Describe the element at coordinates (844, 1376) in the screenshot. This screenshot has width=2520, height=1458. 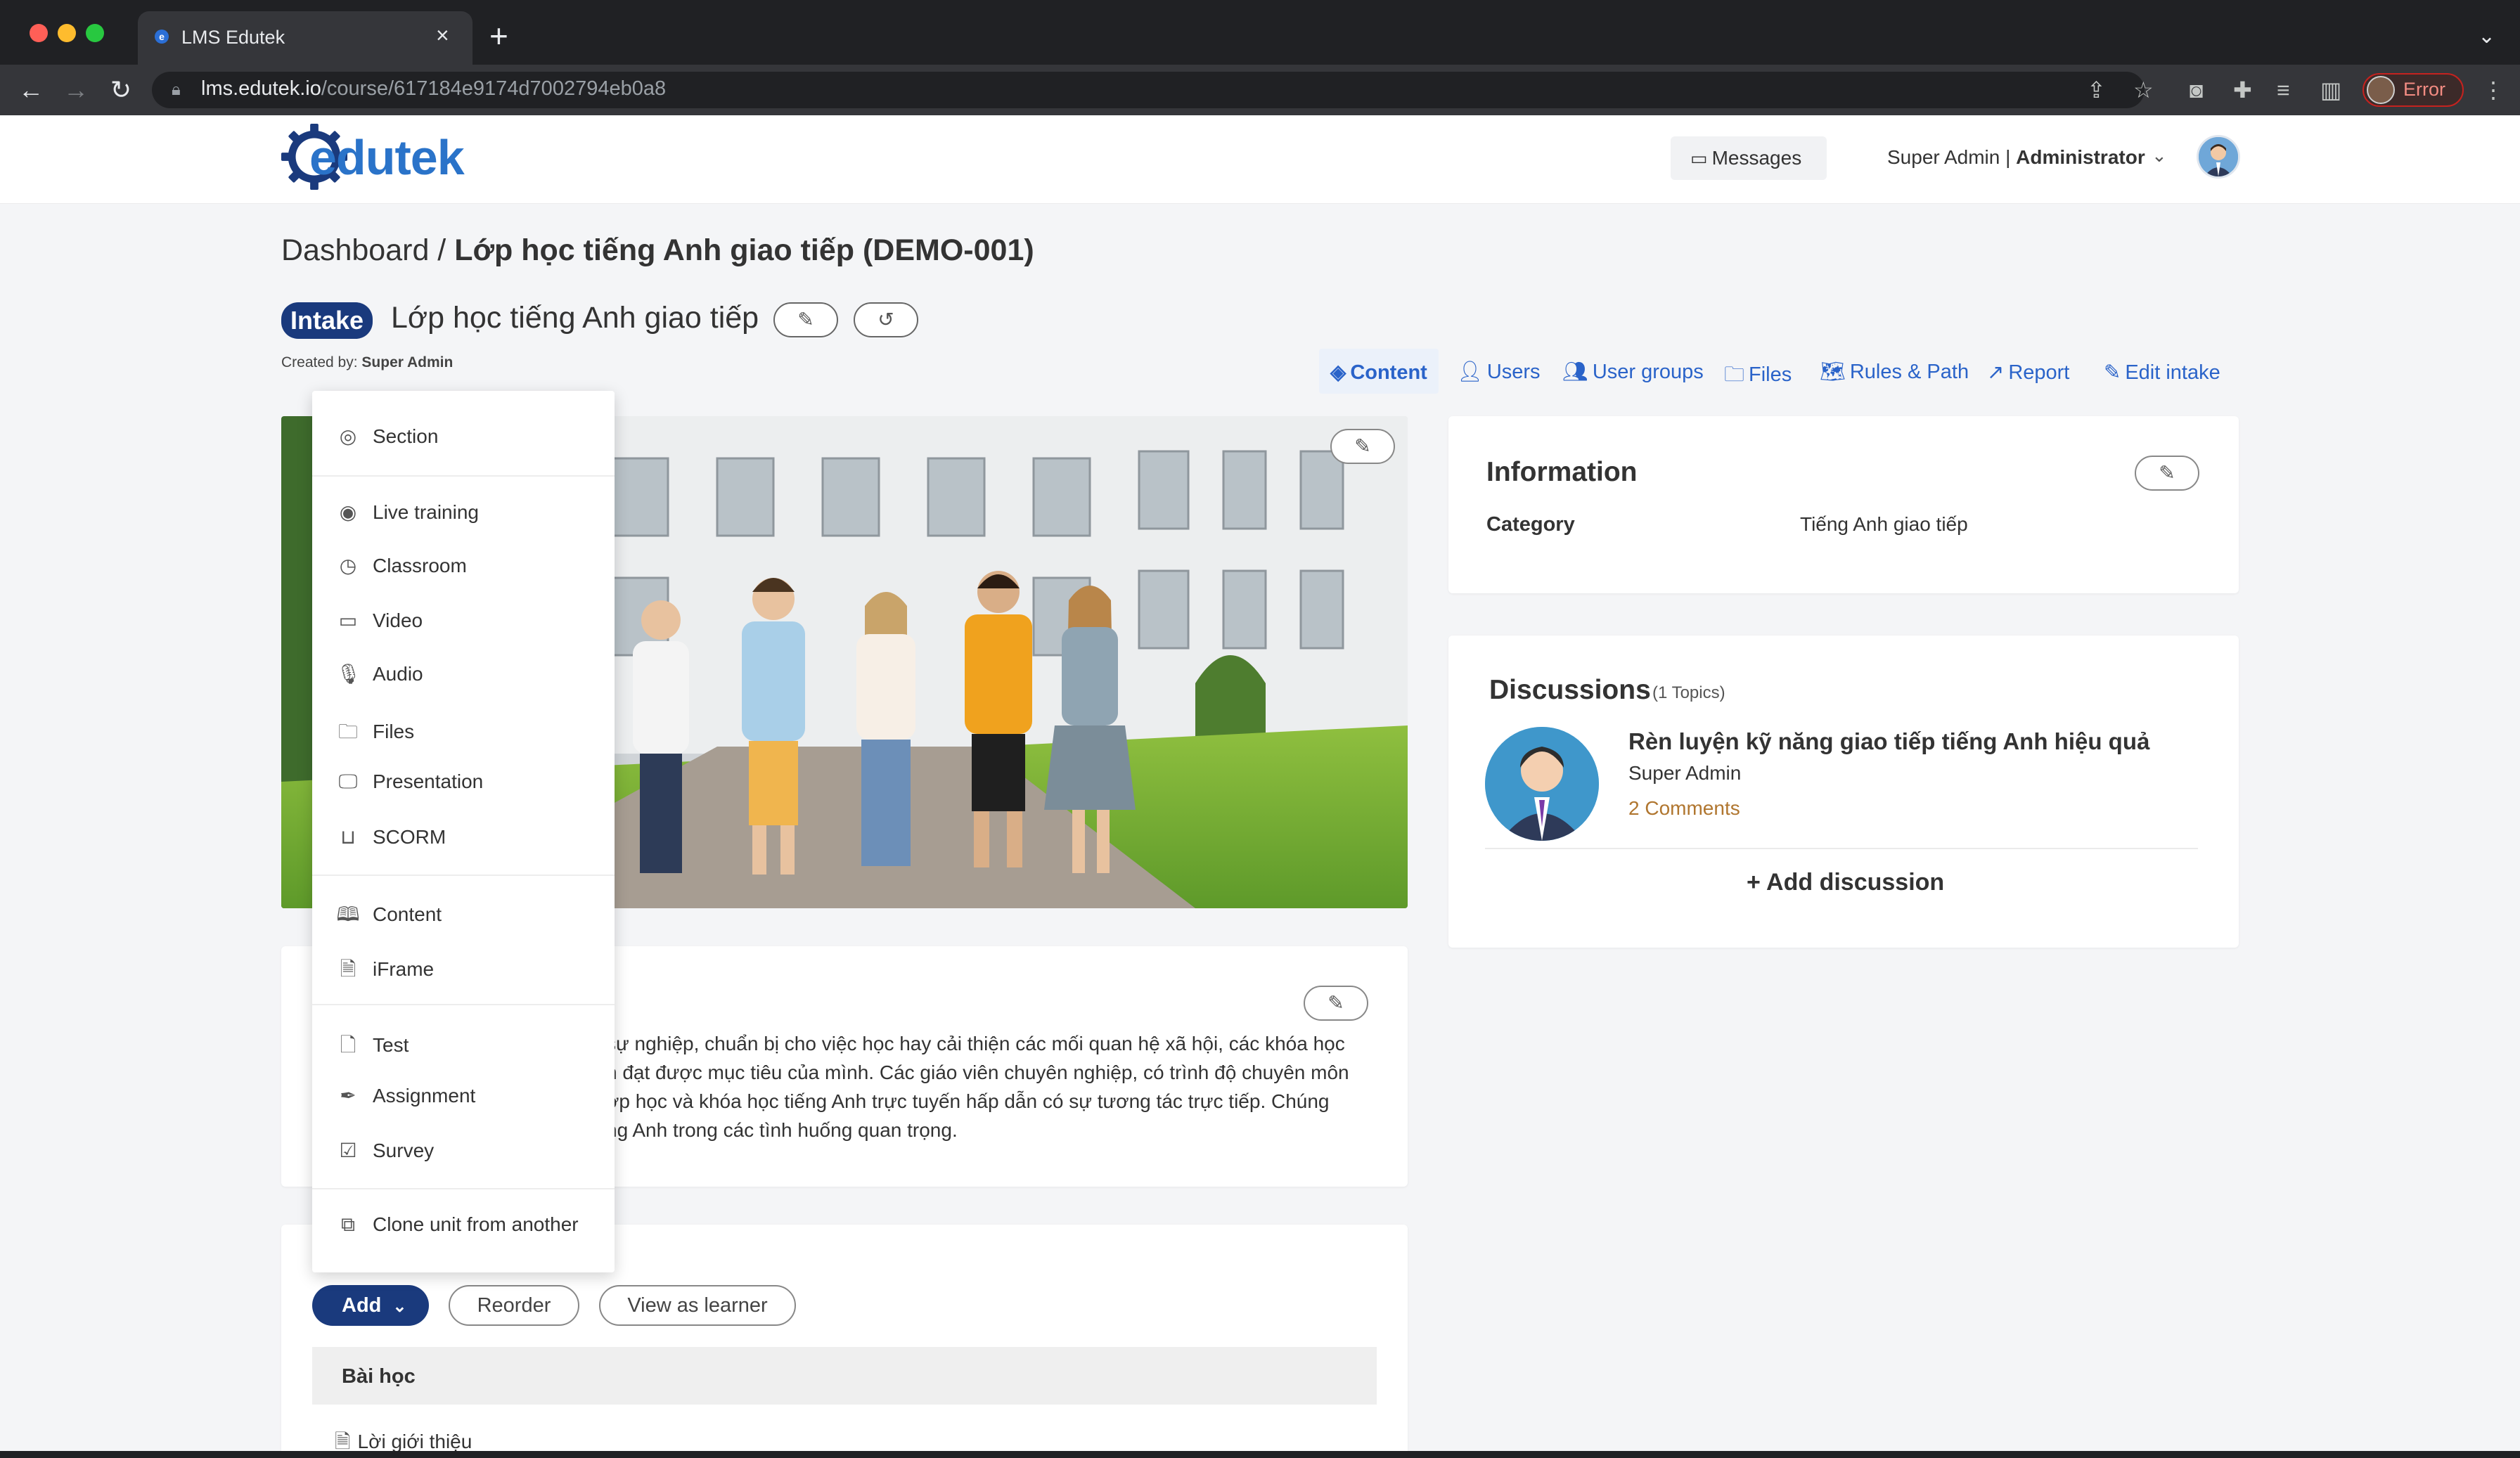
I see `section-row` at that location.